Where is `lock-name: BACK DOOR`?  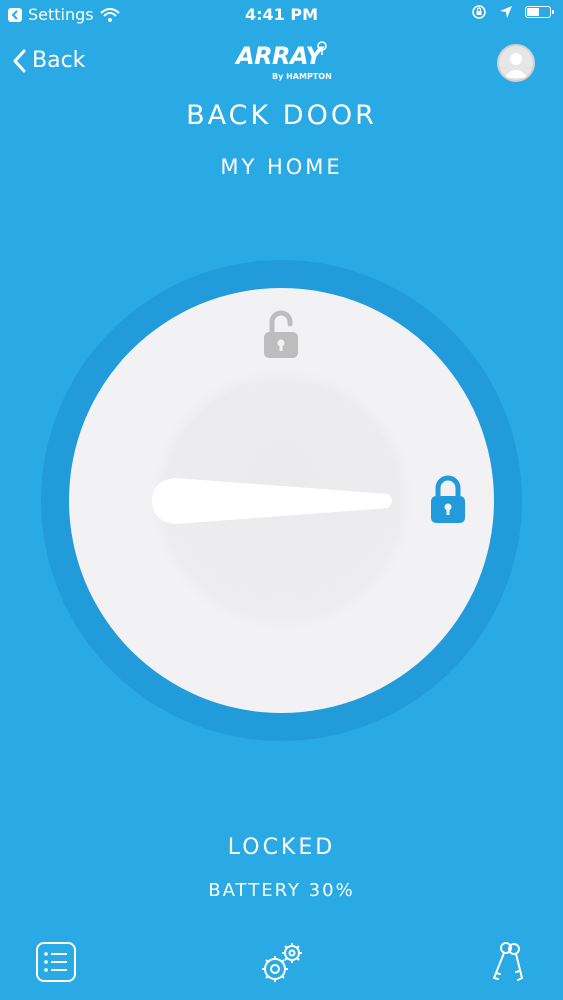 lock-name: BACK DOOR is located at coordinates (281, 115).